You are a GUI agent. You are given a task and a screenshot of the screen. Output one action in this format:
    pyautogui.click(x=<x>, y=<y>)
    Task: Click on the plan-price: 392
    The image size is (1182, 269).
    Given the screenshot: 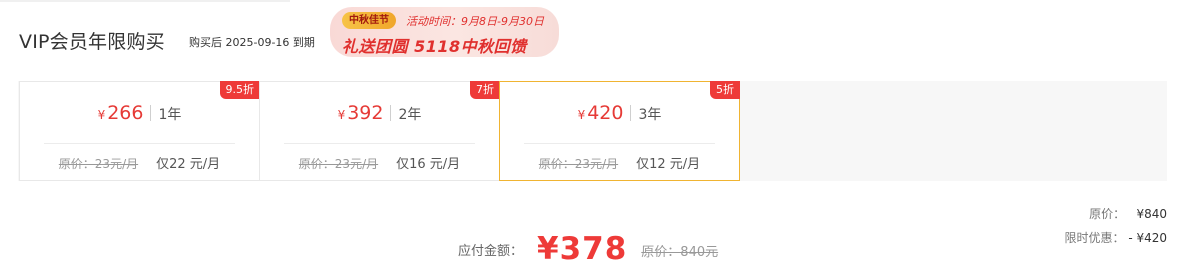 What is the action you would take?
    pyautogui.click(x=365, y=113)
    